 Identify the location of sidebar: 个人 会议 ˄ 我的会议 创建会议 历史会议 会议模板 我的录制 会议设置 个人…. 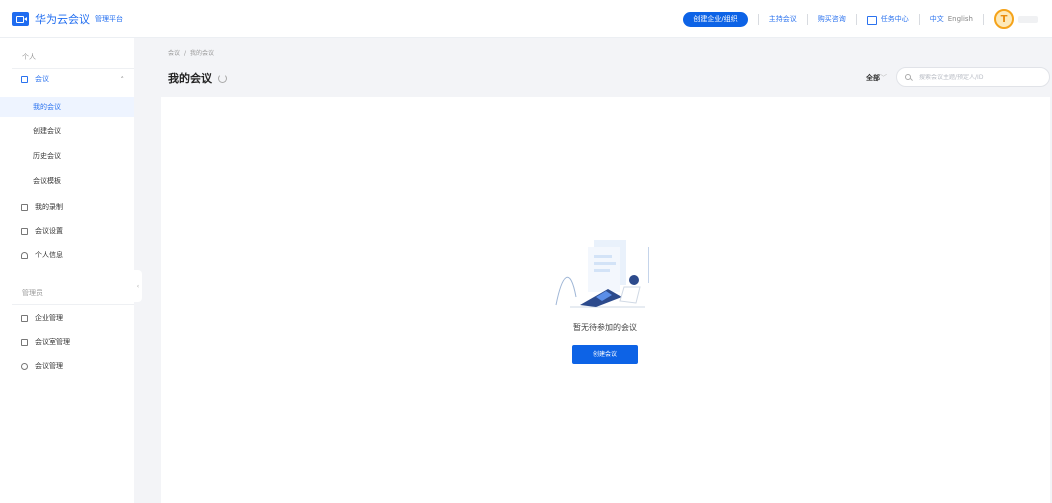
(67, 270).